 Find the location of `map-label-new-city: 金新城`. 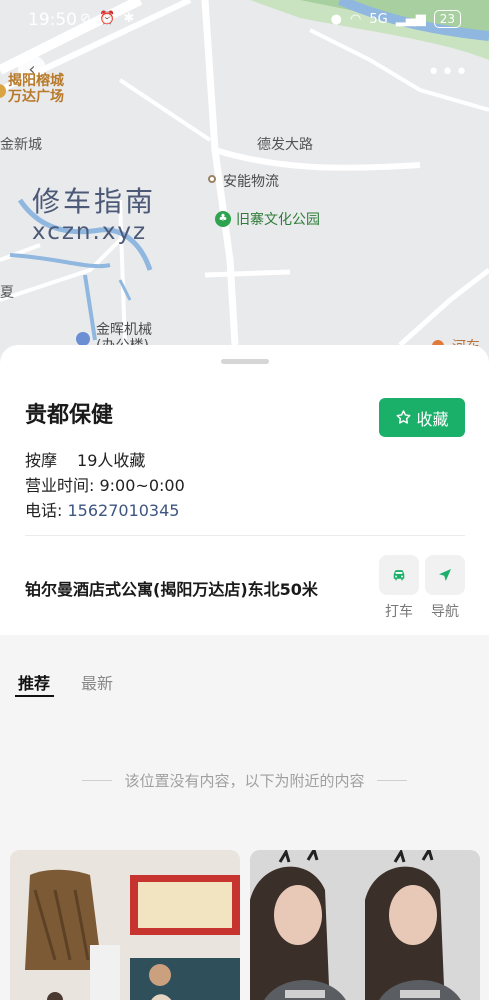

map-label-new-city: 金新城 is located at coordinates (21, 145).